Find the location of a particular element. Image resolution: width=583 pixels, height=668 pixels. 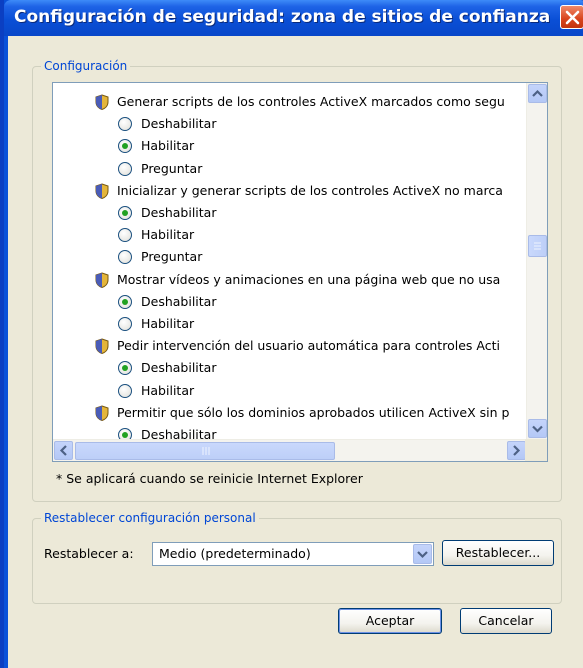

horizontal-scrollbar is located at coordinates (290, 450).